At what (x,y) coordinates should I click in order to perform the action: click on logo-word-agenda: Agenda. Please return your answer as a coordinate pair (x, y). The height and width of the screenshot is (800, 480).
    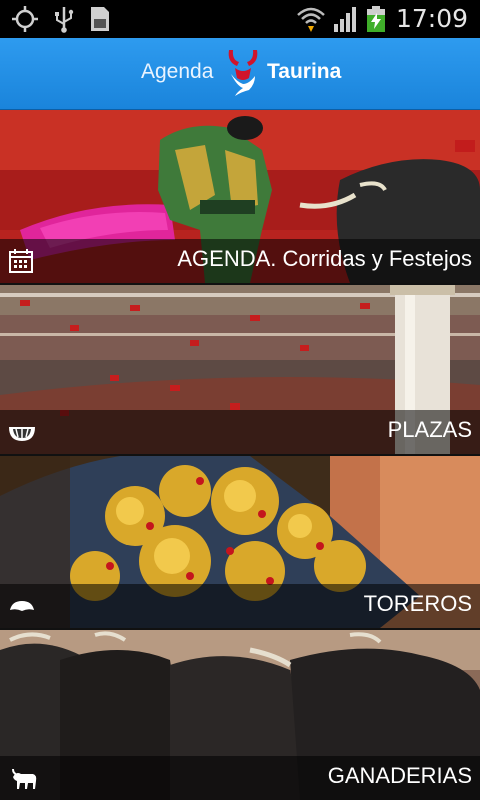
    Looking at the image, I should click on (177, 71).